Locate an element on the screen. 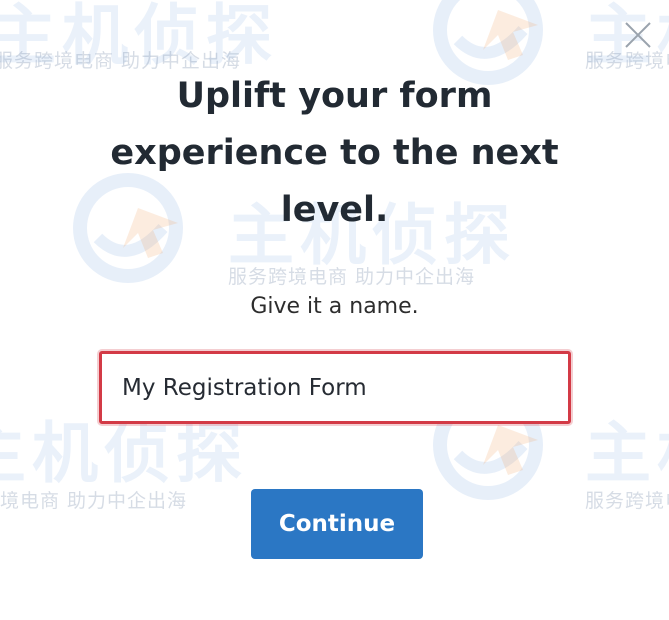 The width and height of the screenshot is (669, 620). close-button is located at coordinates (638, 35).